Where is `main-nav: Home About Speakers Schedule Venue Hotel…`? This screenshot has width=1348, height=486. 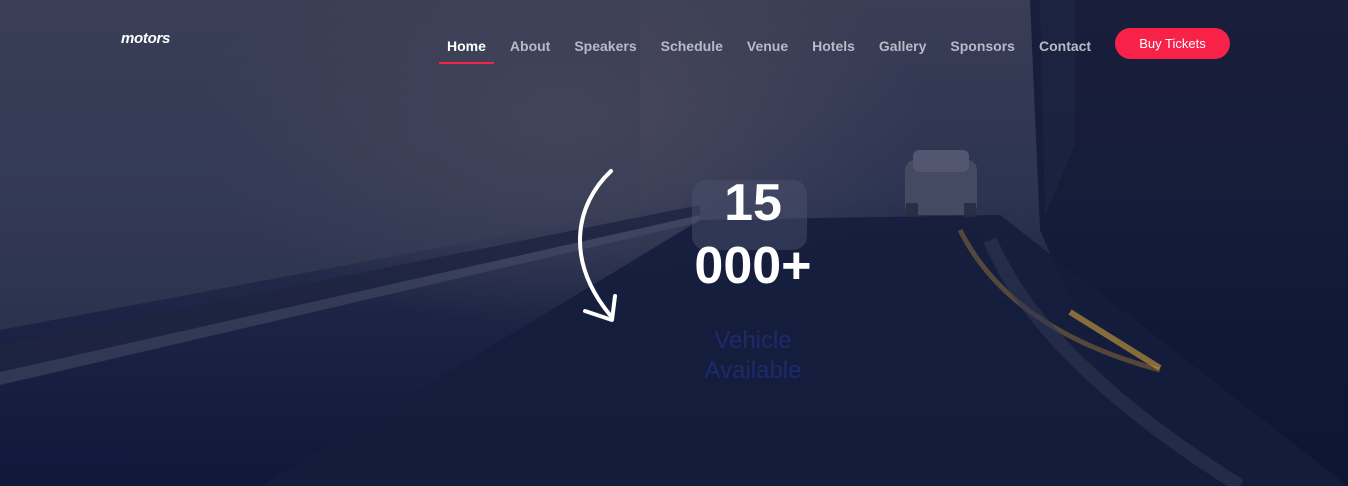
main-nav: Home About Speakers Schedule Venue Hotel… is located at coordinates (769, 46).